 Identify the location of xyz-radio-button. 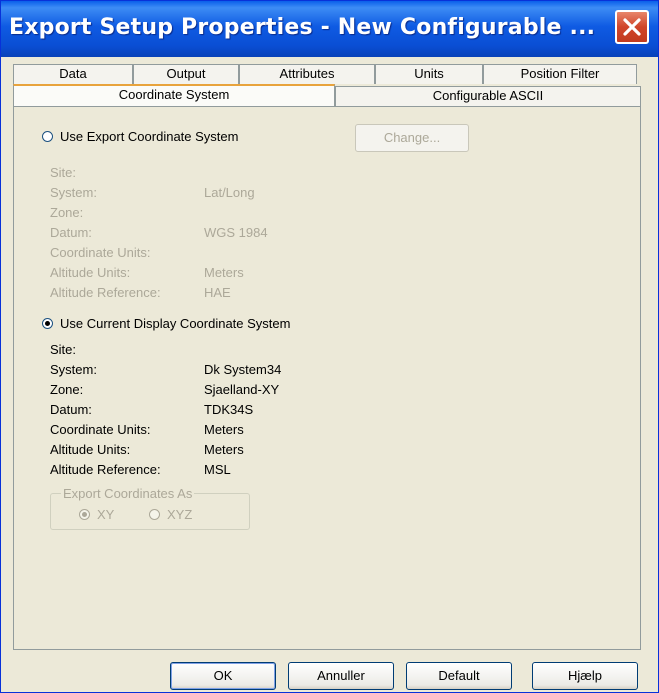
(154, 514).